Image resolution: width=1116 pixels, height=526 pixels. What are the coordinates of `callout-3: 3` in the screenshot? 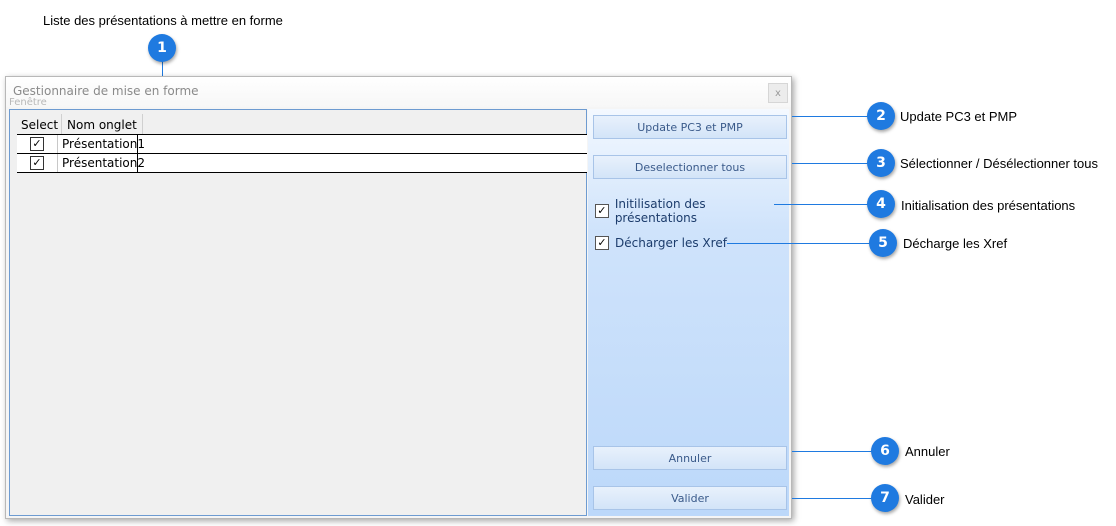 It's located at (881, 163).